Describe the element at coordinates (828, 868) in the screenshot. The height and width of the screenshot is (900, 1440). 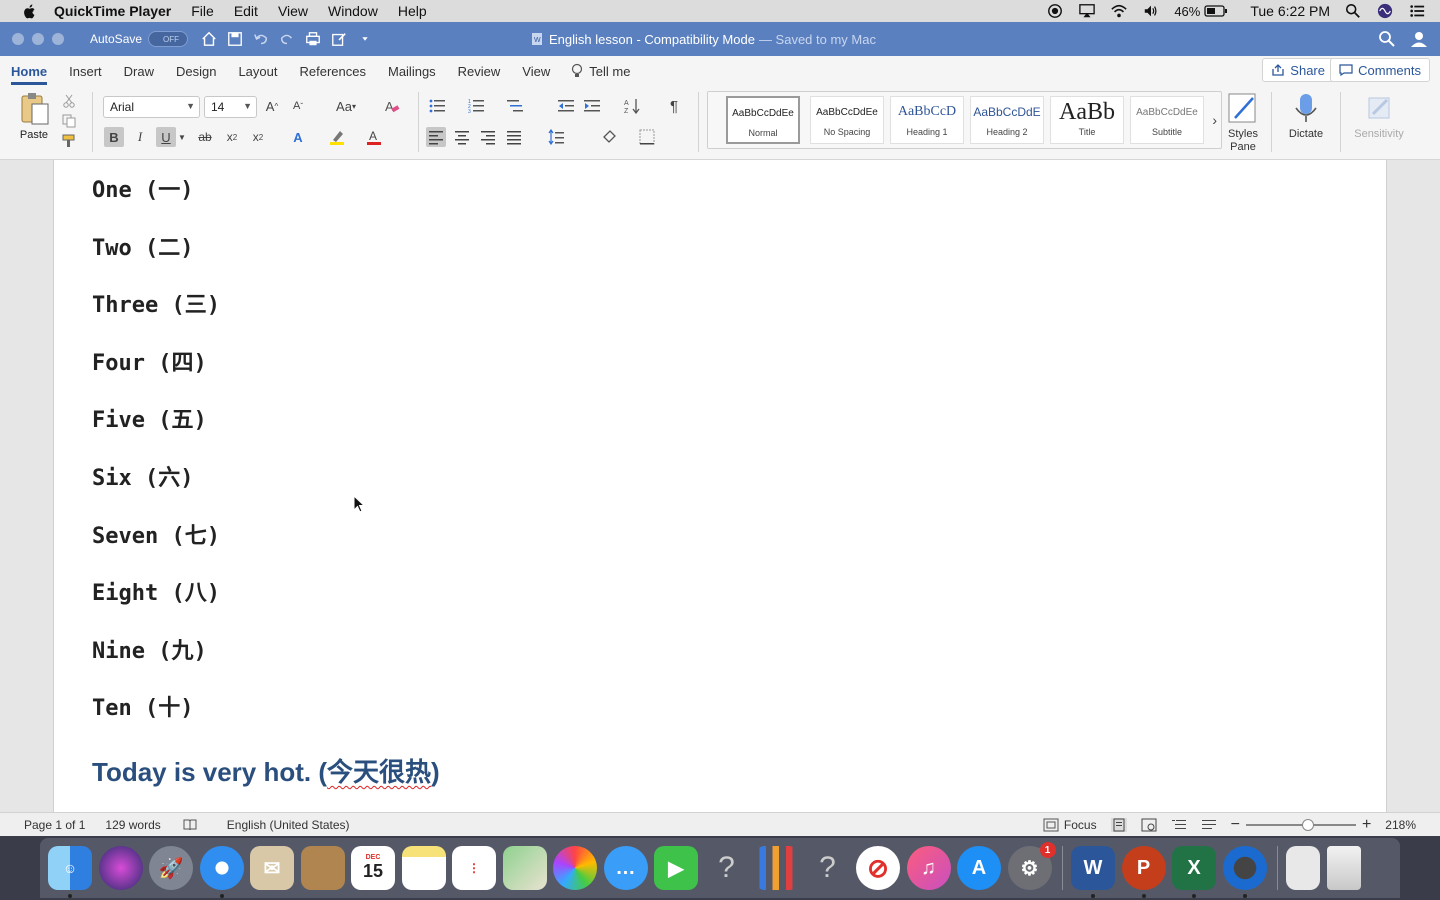
I see `unknown-app-question-icon: ?` at that location.